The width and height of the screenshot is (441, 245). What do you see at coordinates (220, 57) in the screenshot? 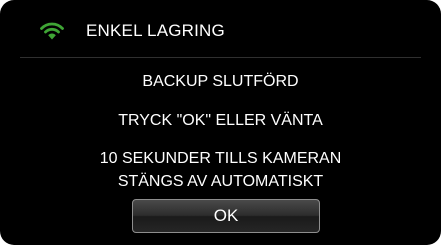
I see `header-divider` at bounding box center [220, 57].